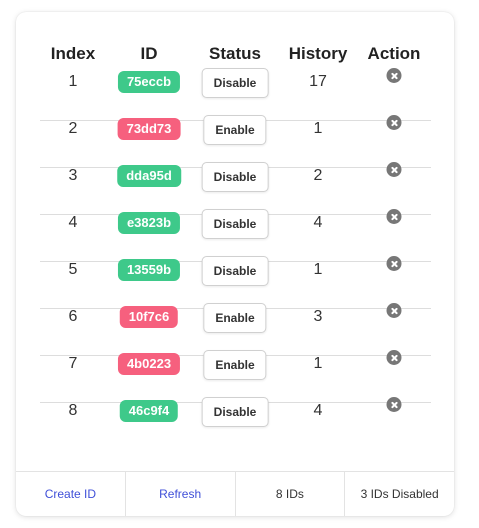  What do you see at coordinates (318, 53) in the screenshot?
I see `column-header-history: History` at bounding box center [318, 53].